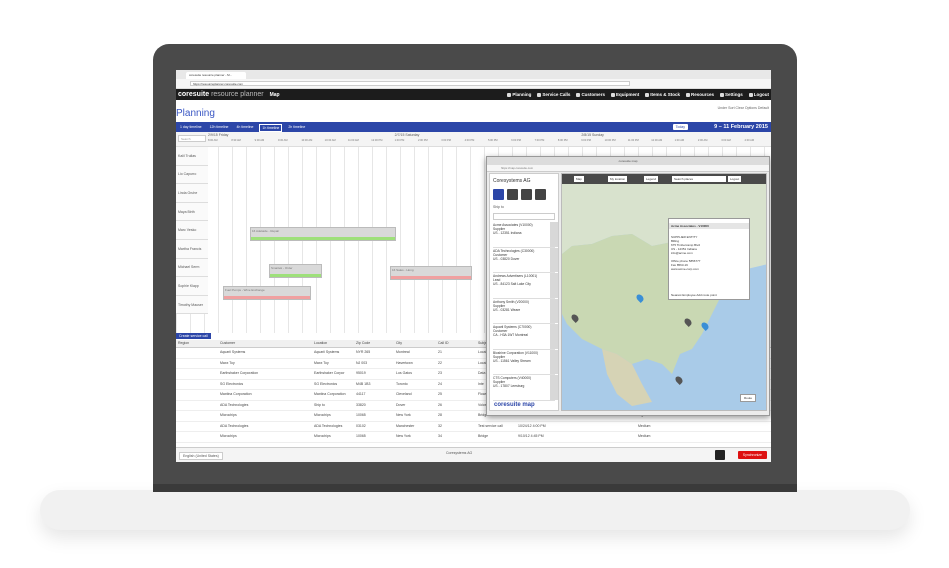 This screenshot has width=949, height=568. What do you see at coordinates (323, 234) in the screenshot?
I see `assignment-bar: 16 Adelaide - Repair` at bounding box center [323, 234].